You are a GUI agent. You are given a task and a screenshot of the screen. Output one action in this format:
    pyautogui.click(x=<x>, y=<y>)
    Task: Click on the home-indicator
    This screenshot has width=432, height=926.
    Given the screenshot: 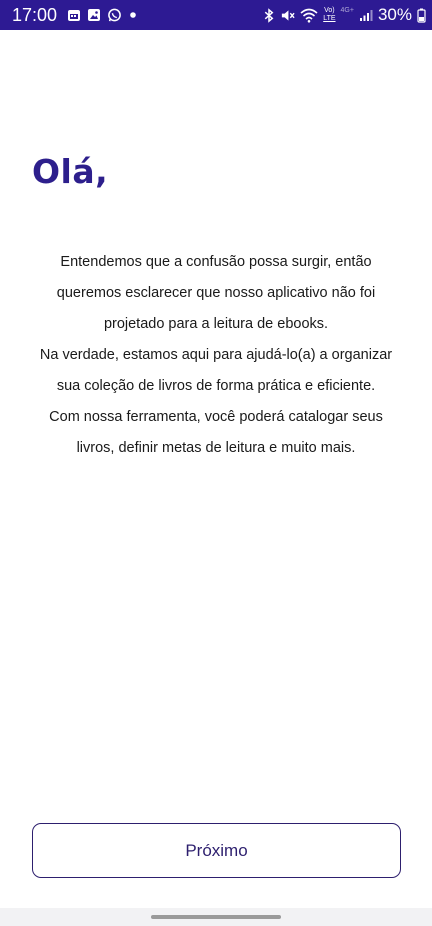 What is the action you would take?
    pyautogui.click(x=216, y=917)
    